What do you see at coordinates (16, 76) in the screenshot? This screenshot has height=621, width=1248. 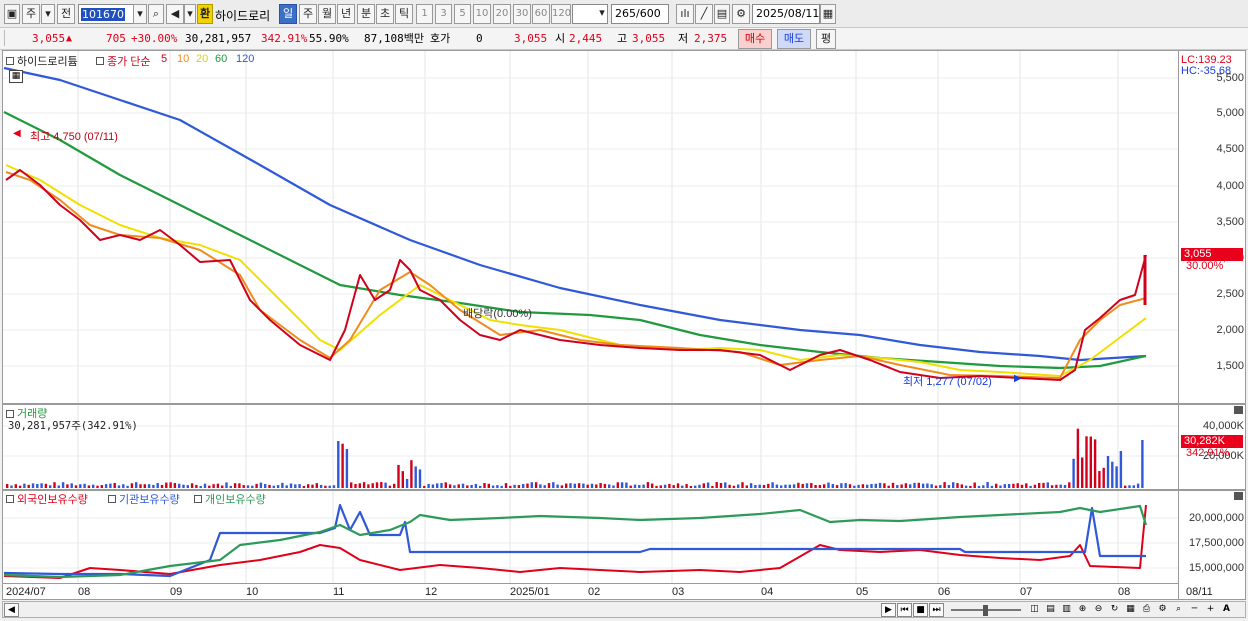 I see `table-icon: ▦` at bounding box center [16, 76].